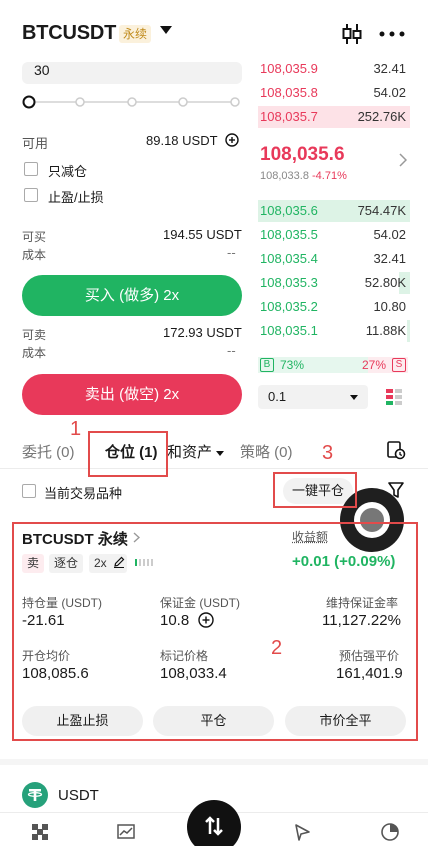  I want to click on bid-qty: 11.88K, so click(385, 330).